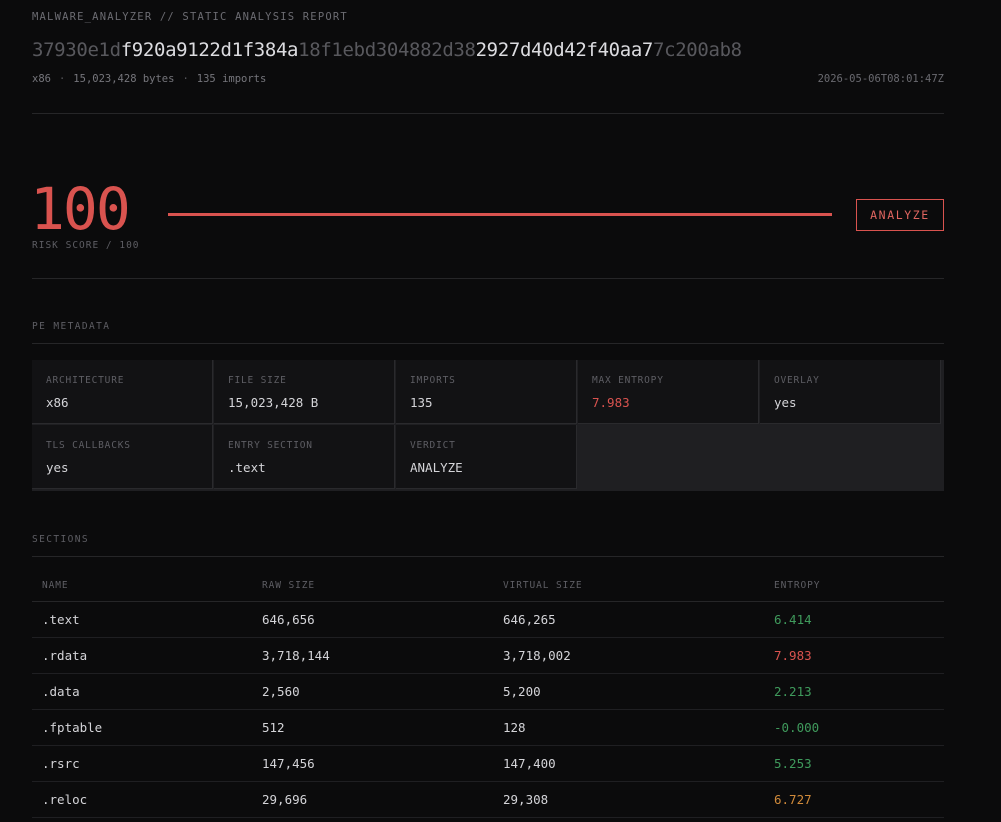 This screenshot has width=1001, height=822. Describe the element at coordinates (854, 763) in the screenshot. I see `entropy-cell: 5.253` at that location.